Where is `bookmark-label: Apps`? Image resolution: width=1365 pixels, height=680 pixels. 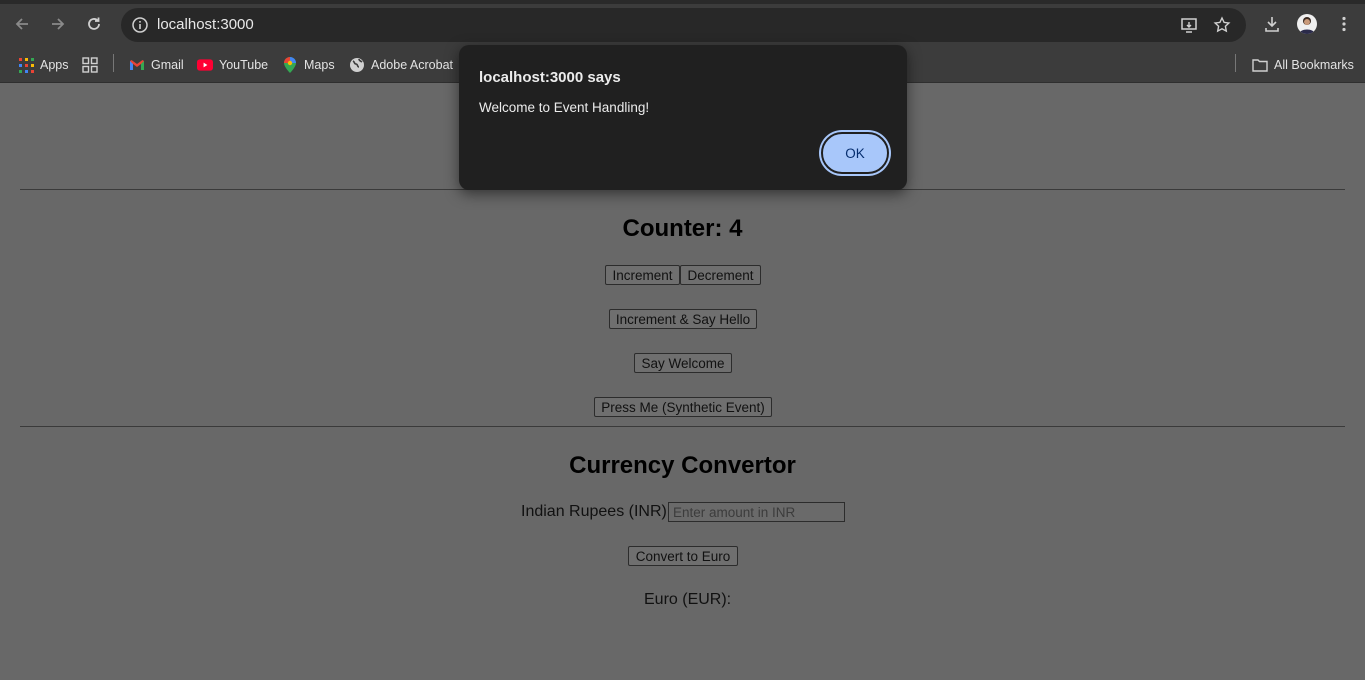 bookmark-label: Apps is located at coordinates (54, 65).